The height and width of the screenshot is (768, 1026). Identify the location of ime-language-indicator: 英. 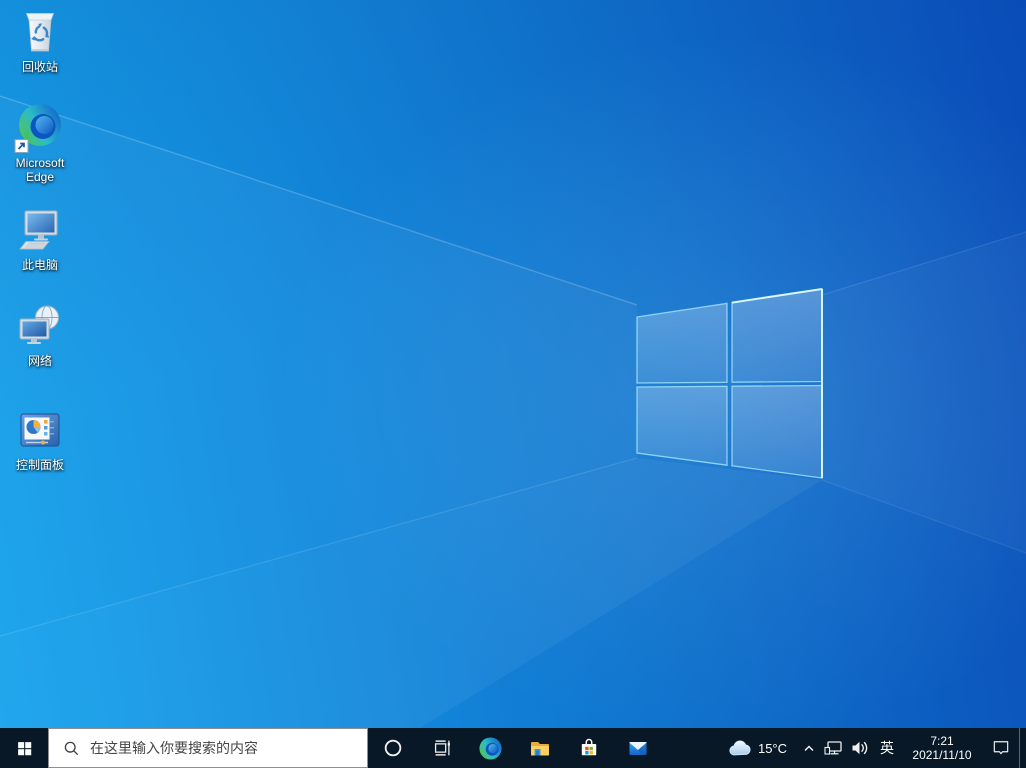
(887, 748).